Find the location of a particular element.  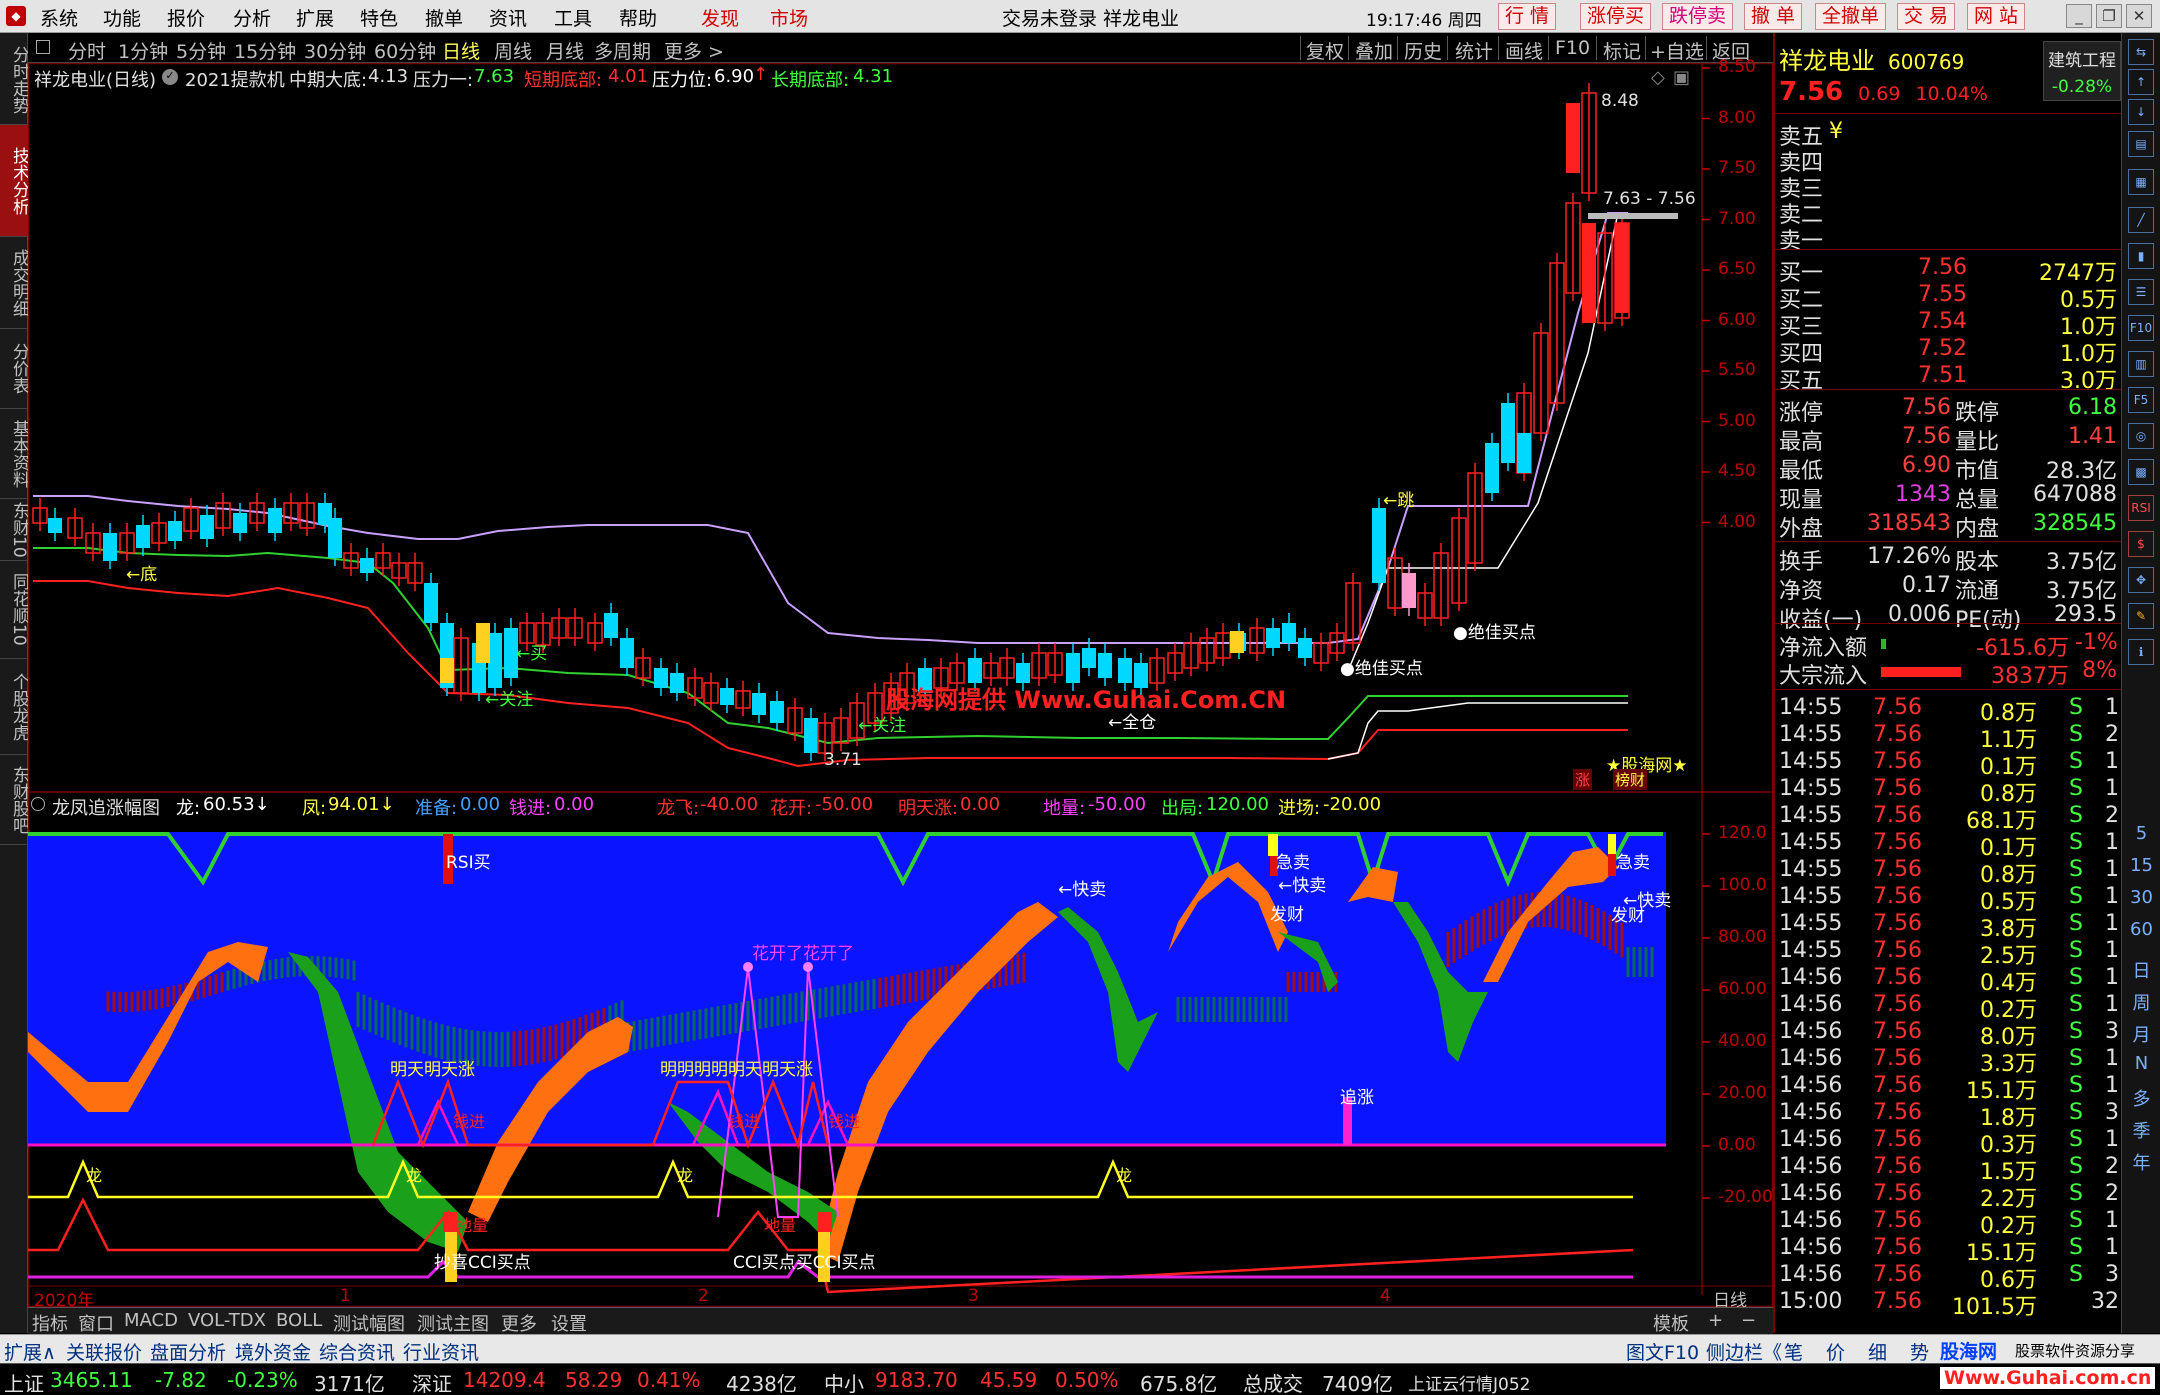

limit-down-sell-button: 跌停卖 is located at coordinates (1698, 16).